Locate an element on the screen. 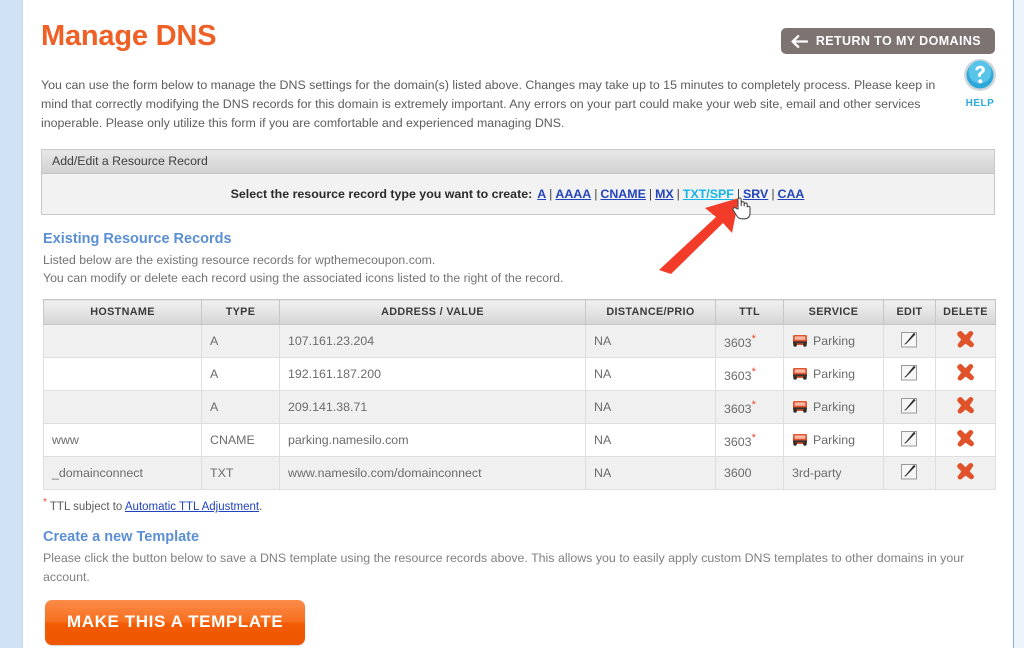  column-header-type: TYPE is located at coordinates (240, 312).